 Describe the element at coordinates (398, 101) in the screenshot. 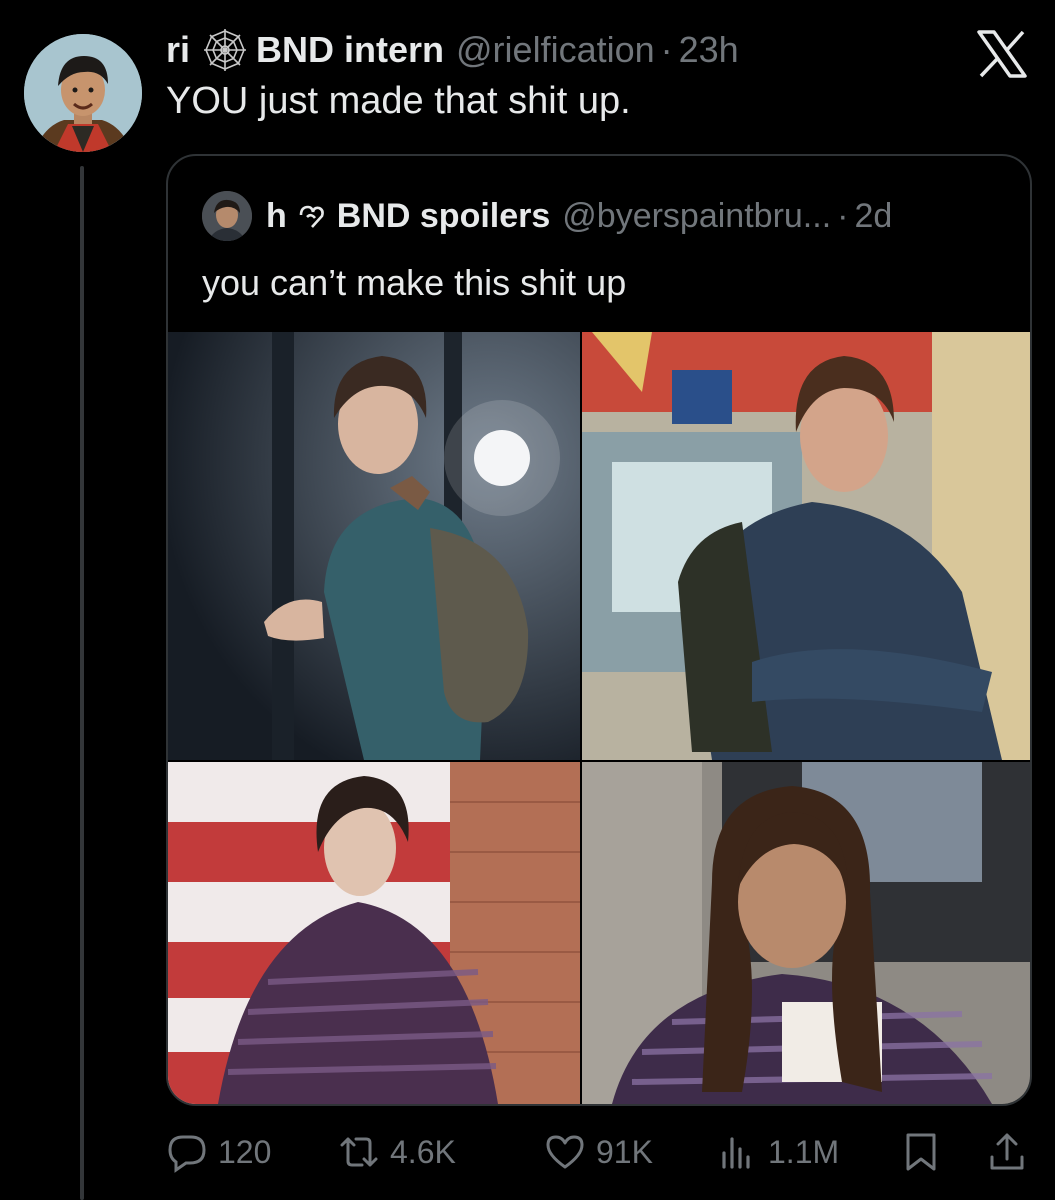

I see `tweet-text: YOU just made that shit up.` at that location.